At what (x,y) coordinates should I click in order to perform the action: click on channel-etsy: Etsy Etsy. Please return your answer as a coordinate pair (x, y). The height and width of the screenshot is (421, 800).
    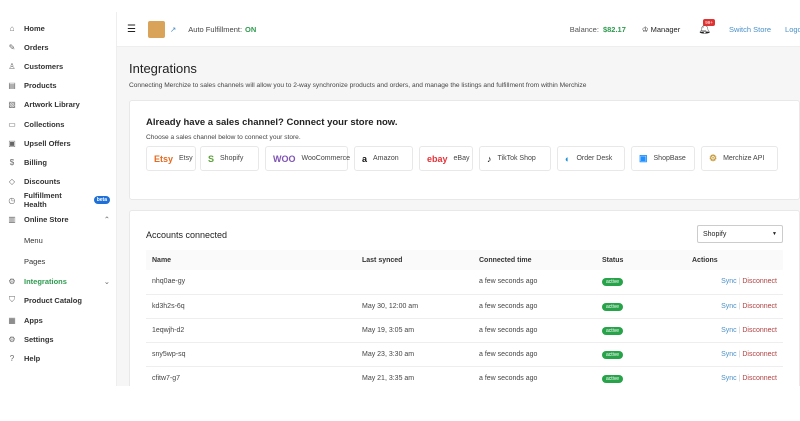
    Looking at the image, I should click on (171, 158).